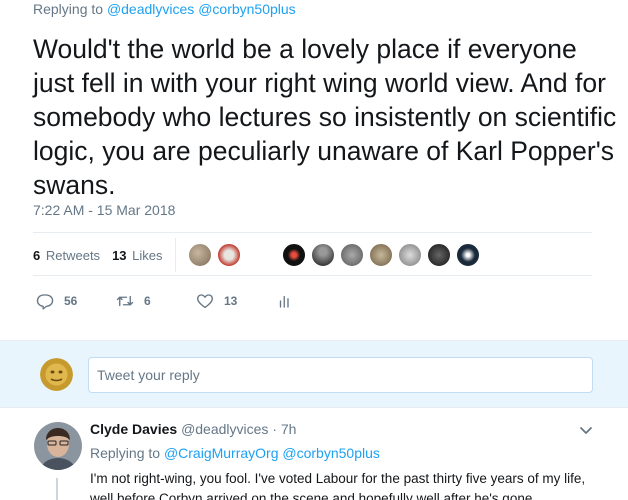  I want to click on reply-icon, so click(45, 302).